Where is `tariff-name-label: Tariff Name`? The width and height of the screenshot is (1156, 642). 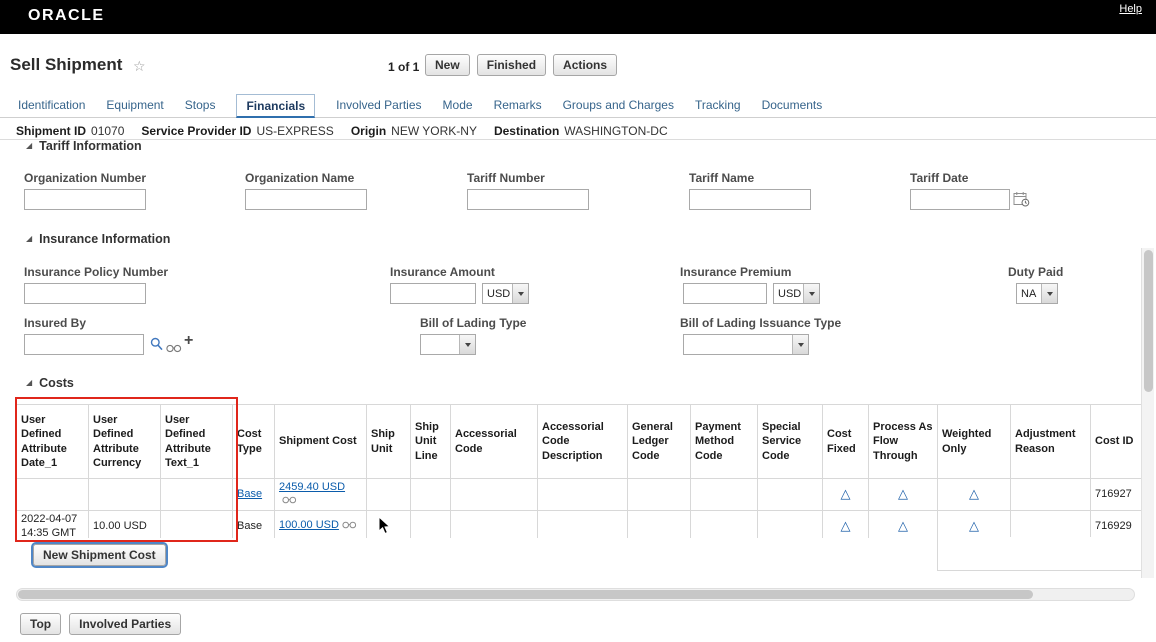 tariff-name-label: Tariff Name is located at coordinates (722, 178).